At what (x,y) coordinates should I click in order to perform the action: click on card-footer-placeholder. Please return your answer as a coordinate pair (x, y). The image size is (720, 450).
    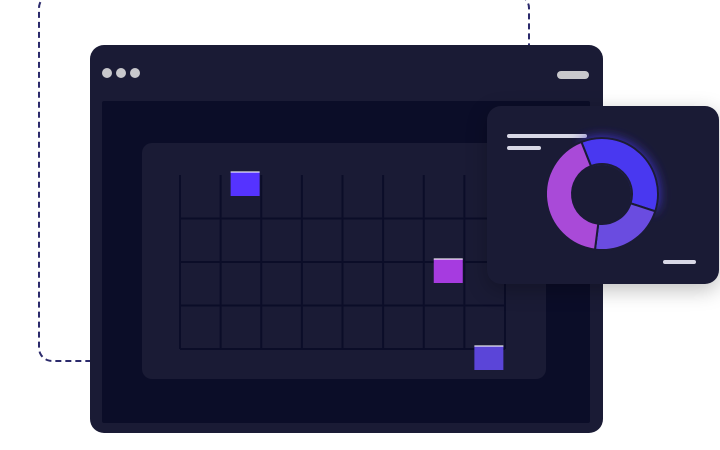
    Looking at the image, I should click on (679, 262).